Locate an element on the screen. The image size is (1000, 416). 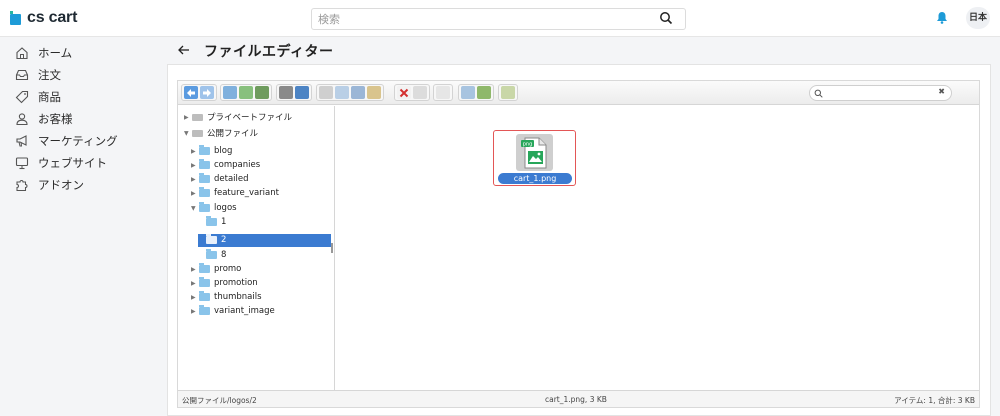
tree-node-folder: ▶ companies is located at coordinates (225, 165).